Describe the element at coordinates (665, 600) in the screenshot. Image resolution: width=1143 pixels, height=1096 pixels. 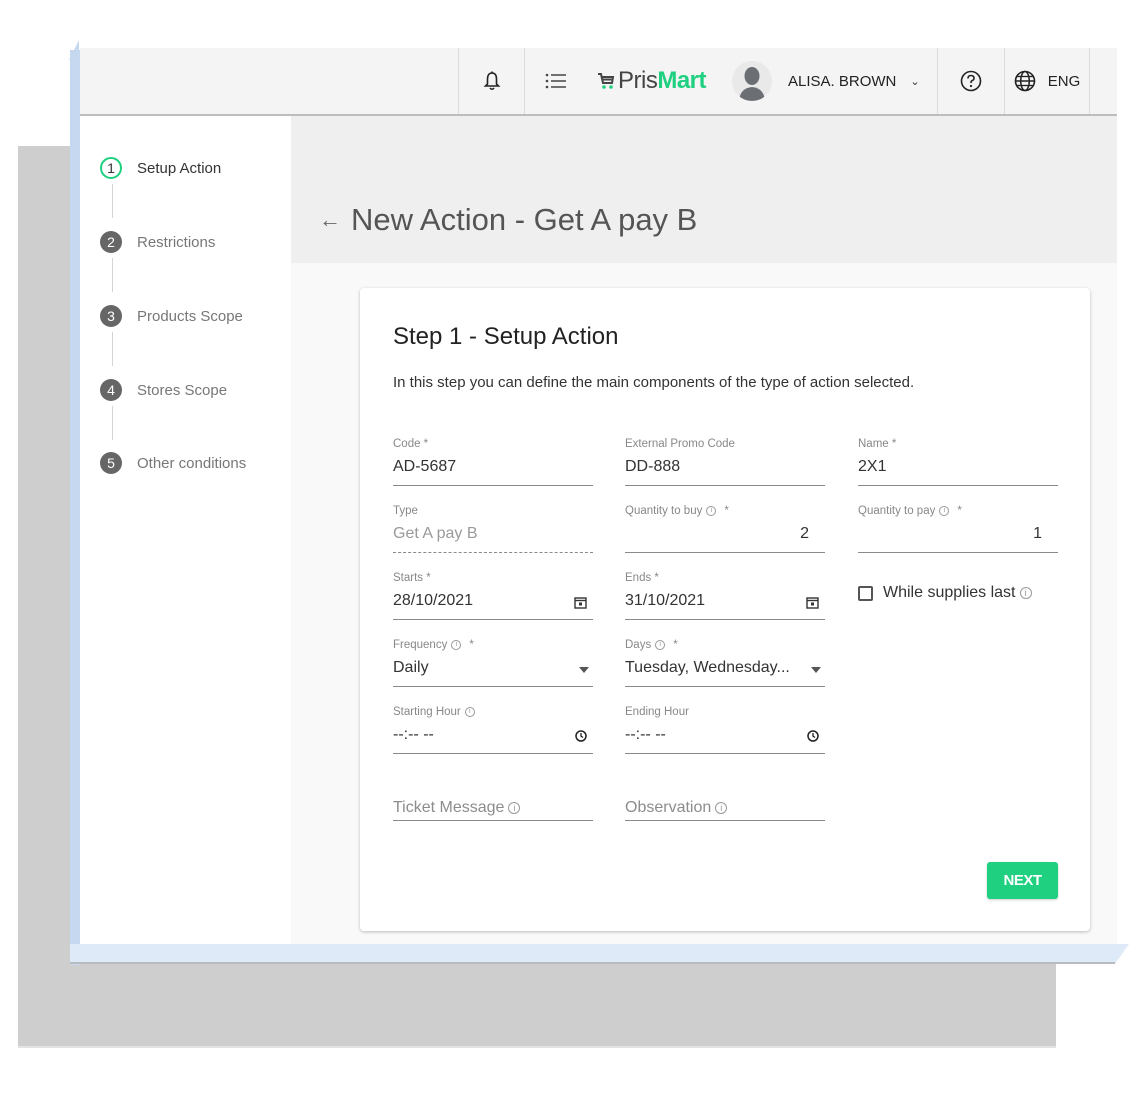
I see `field-value: 31/10/2021` at that location.